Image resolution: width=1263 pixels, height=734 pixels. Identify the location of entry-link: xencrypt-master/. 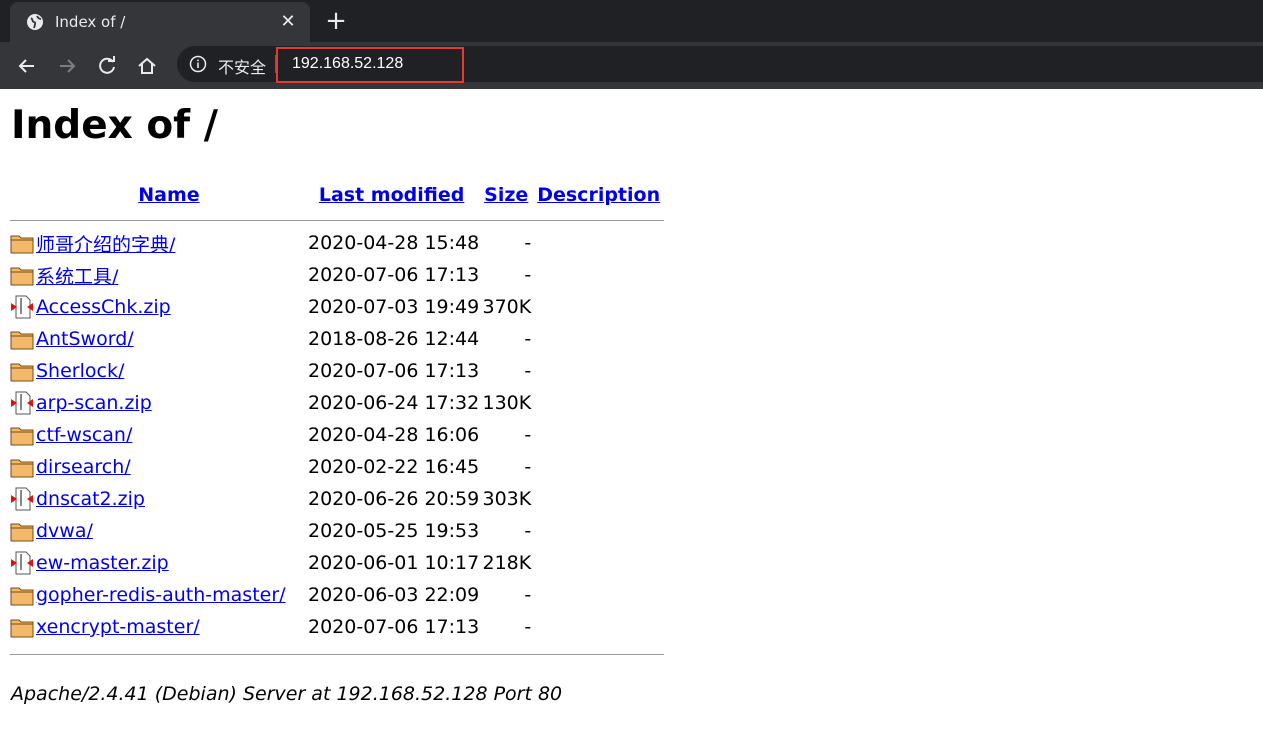
(118, 627).